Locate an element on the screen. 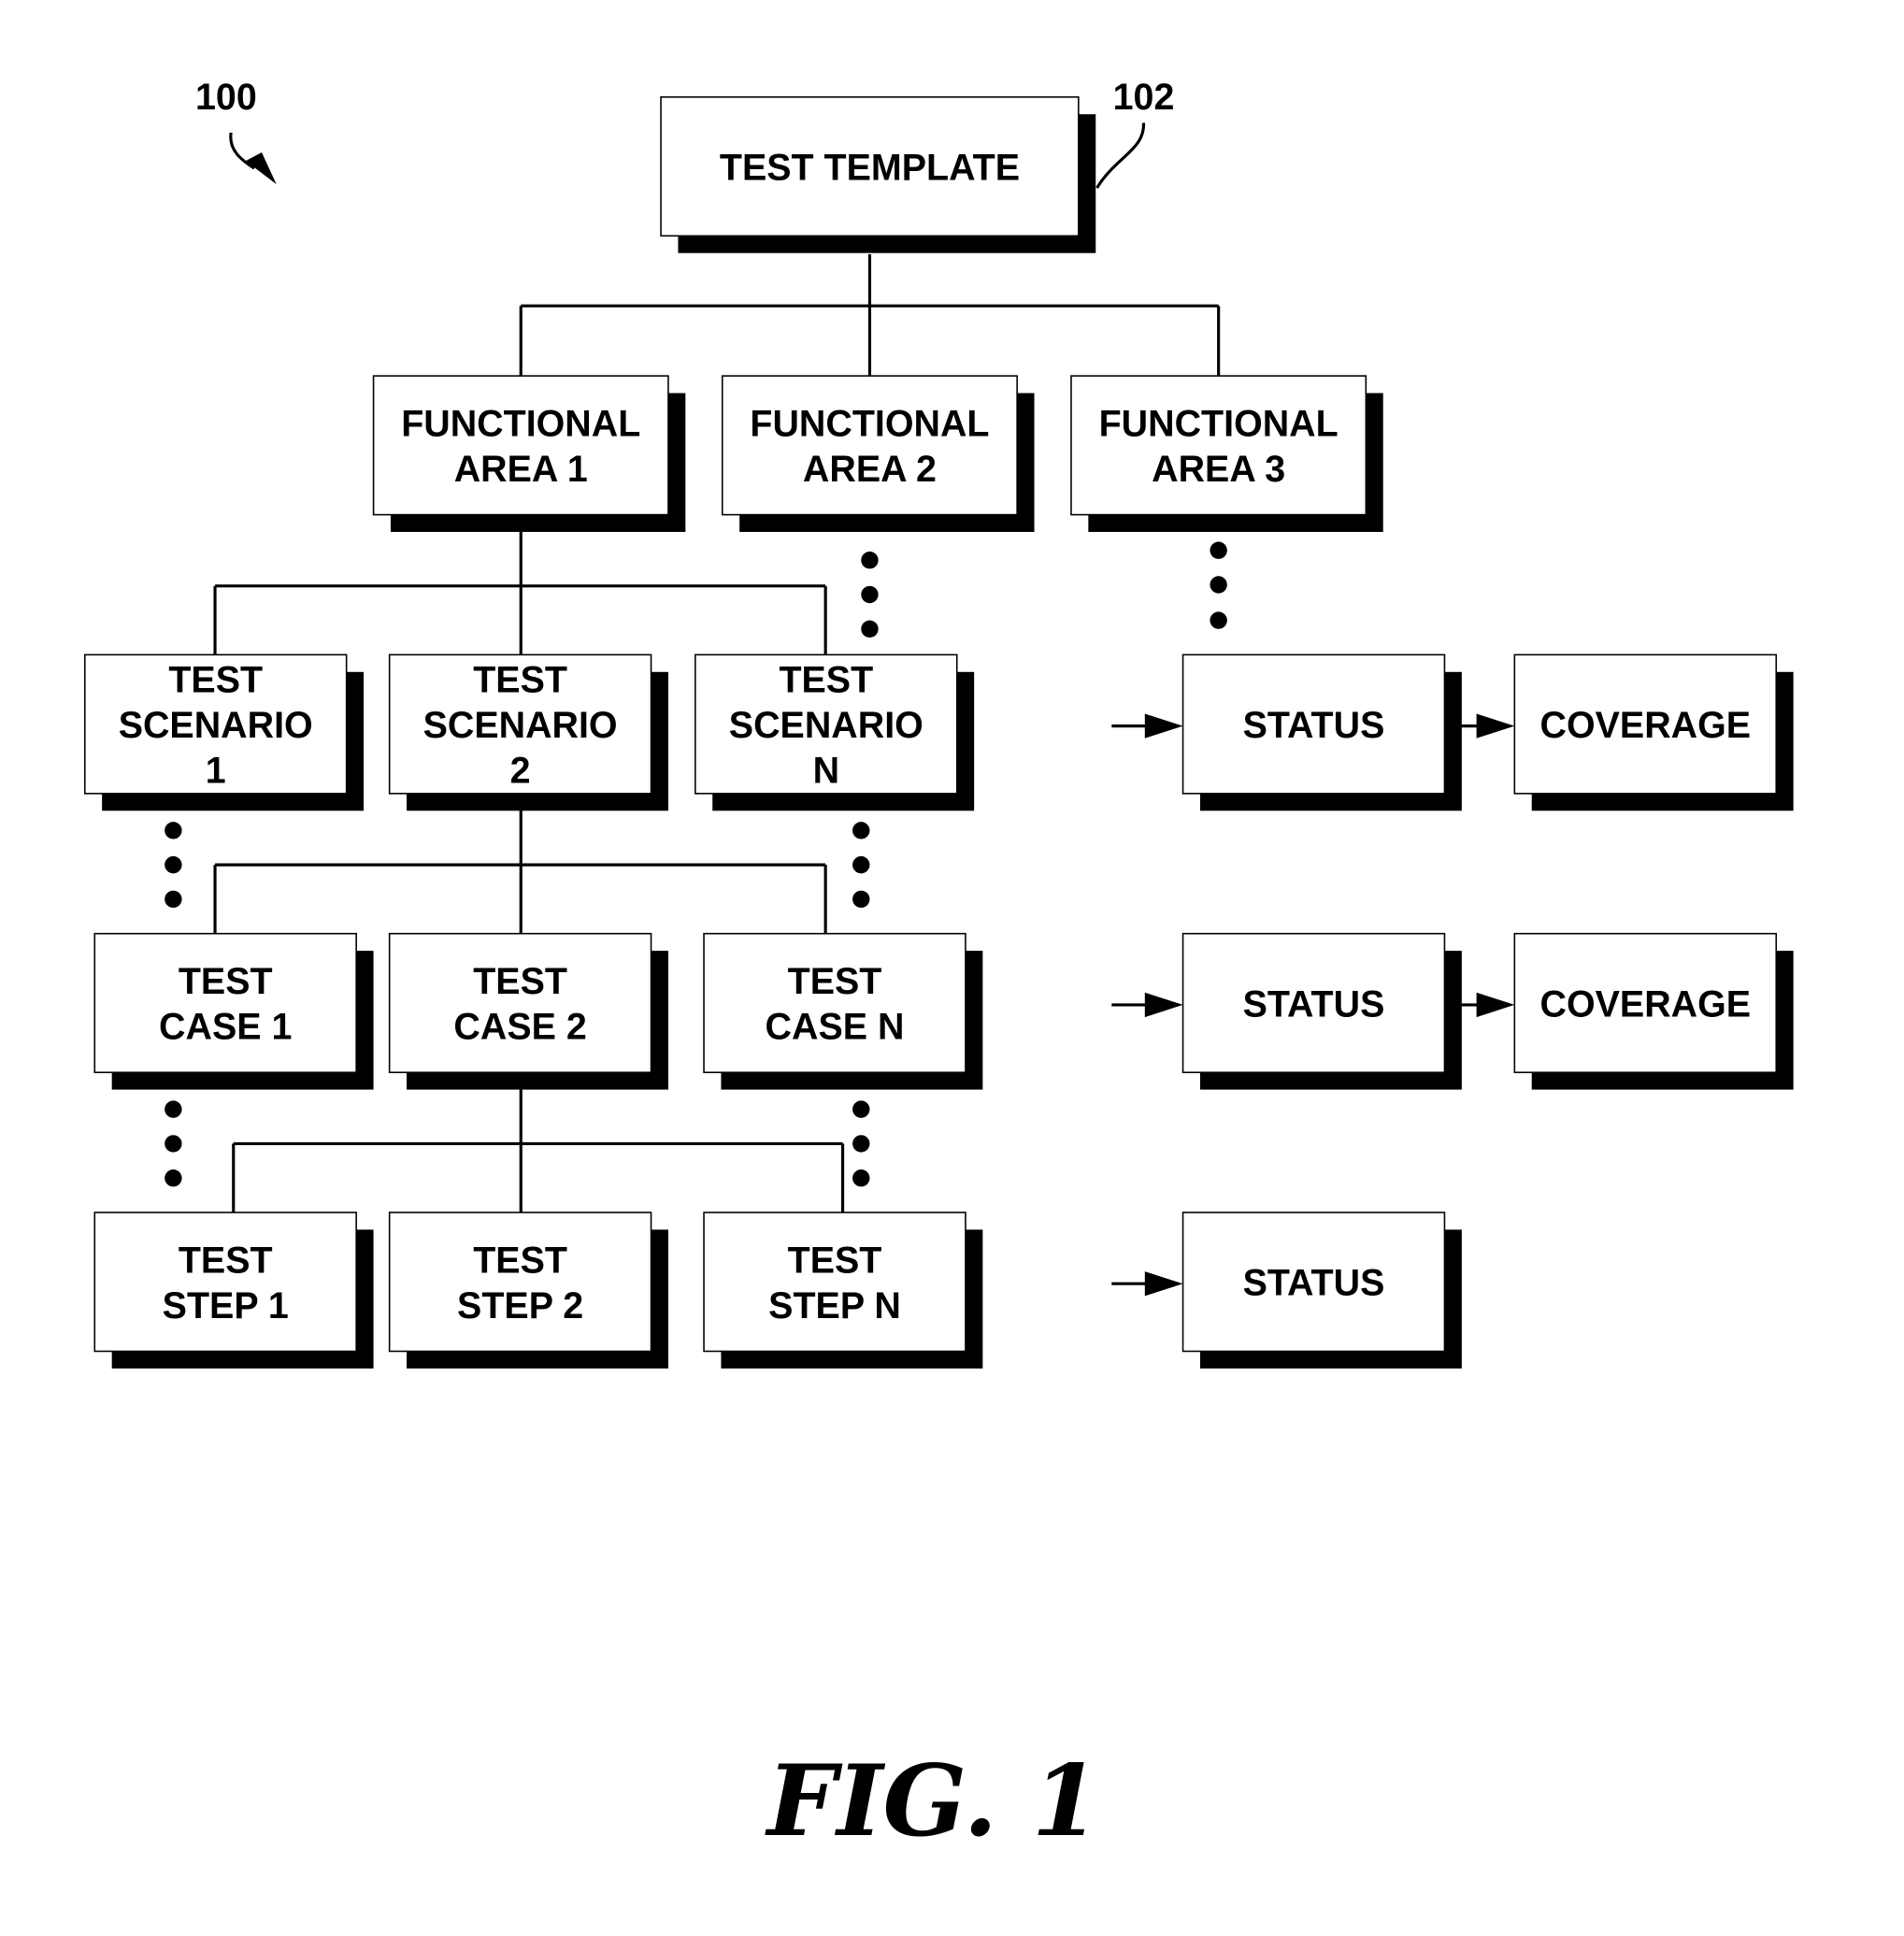 This screenshot has width=1904, height=1936. test-step-box: TESTSTEP 2 is located at coordinates (528, 1290).